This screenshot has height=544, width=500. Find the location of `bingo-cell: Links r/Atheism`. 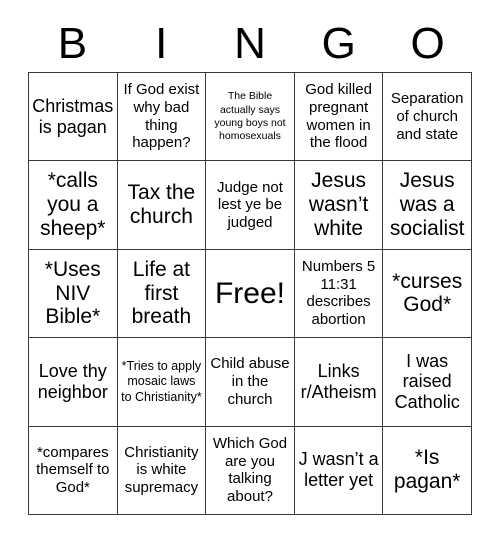

bingo-cell: Links r/Atheism is located at coordinates (339, 382).